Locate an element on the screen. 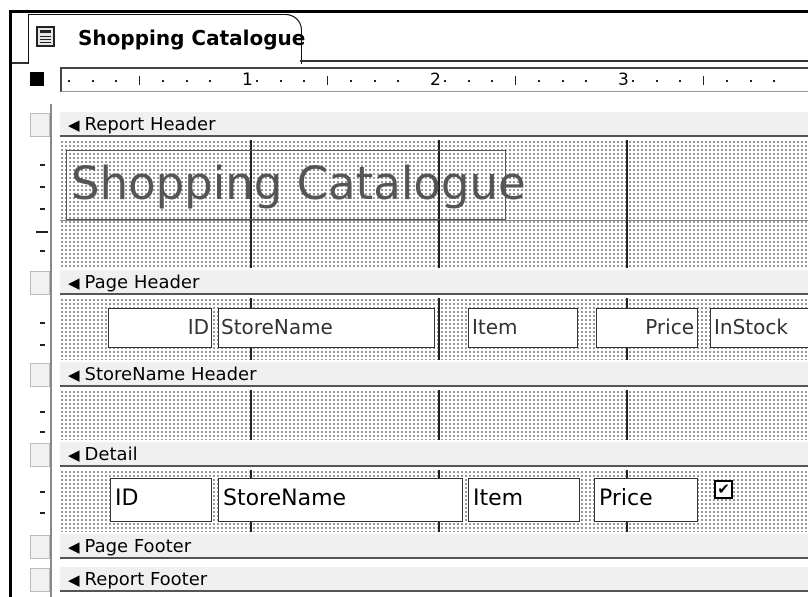 This screenshot has width=808, height=597. storename-header-label: ◀ StoreName Header is located at coordinates (162, 374).